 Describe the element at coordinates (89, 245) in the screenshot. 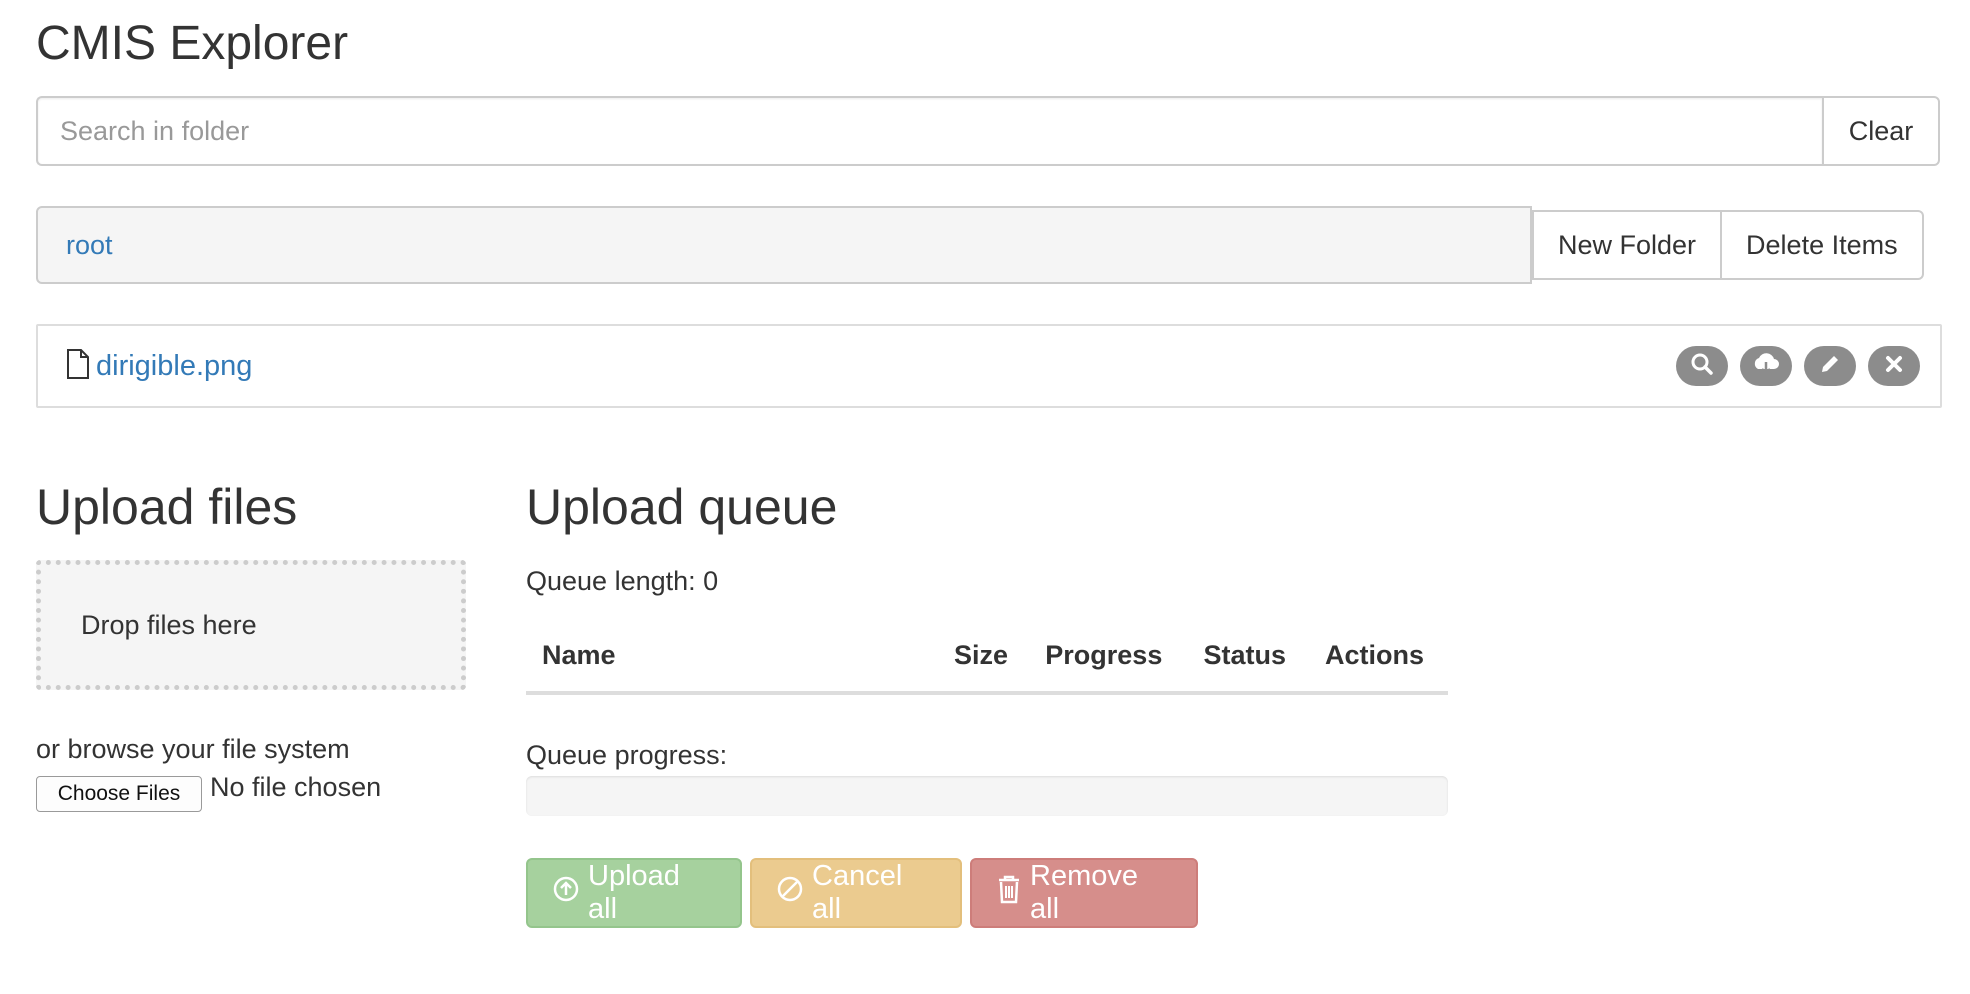

I see `breadcrumb-item-root: root` at that location.